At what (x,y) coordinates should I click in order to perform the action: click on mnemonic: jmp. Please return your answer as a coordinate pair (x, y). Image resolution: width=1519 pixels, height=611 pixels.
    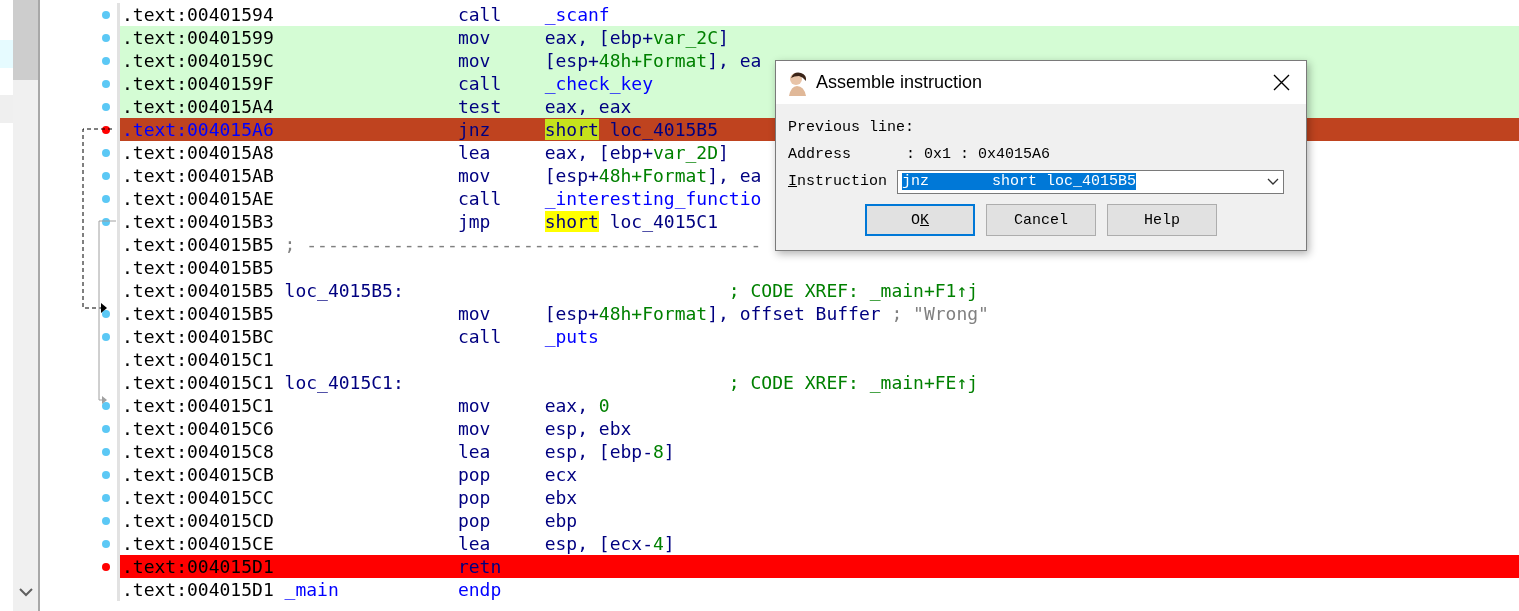
    Looking at the image, I should click on (474, 221).